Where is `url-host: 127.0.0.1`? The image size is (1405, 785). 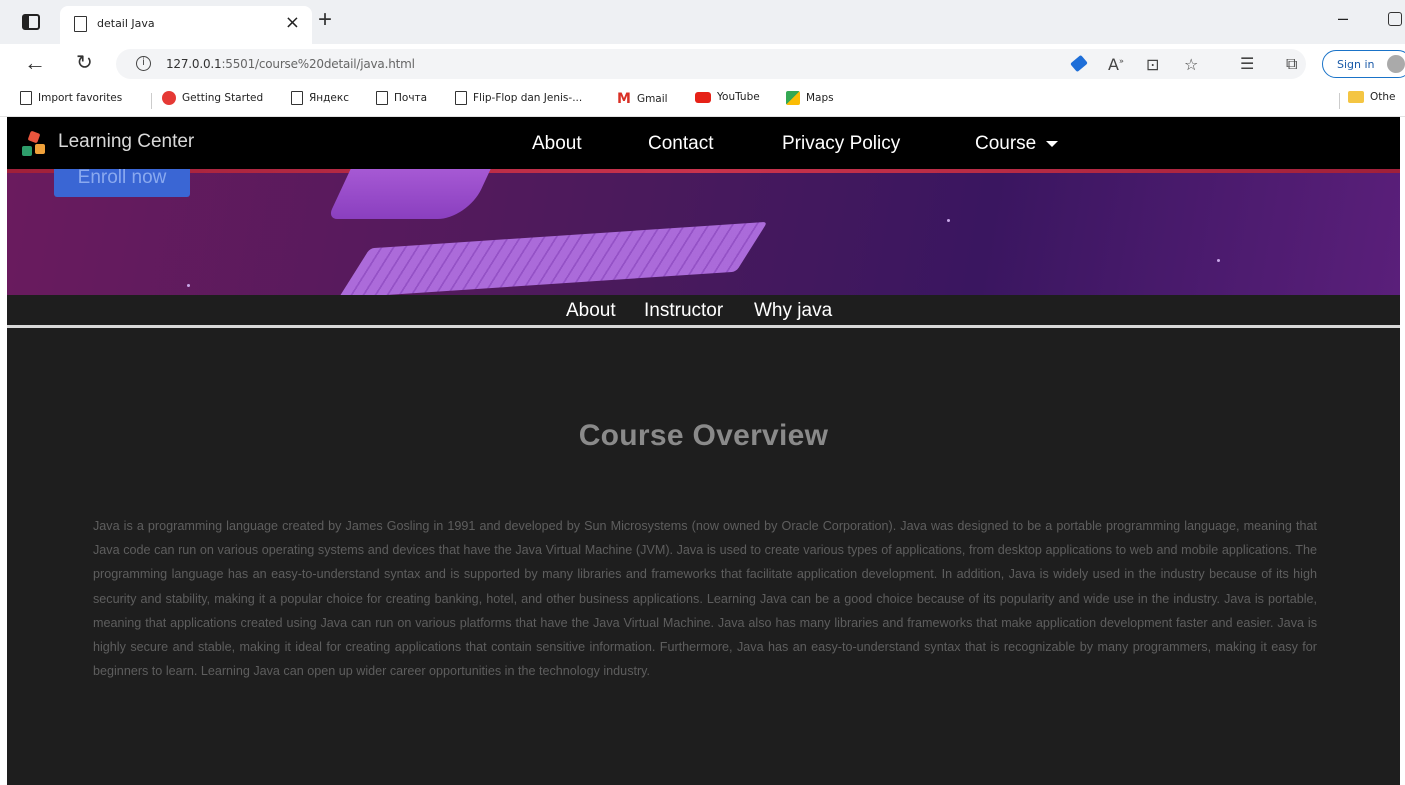
url-host: 127.0.0.1 is located at coordinates (194, 64).